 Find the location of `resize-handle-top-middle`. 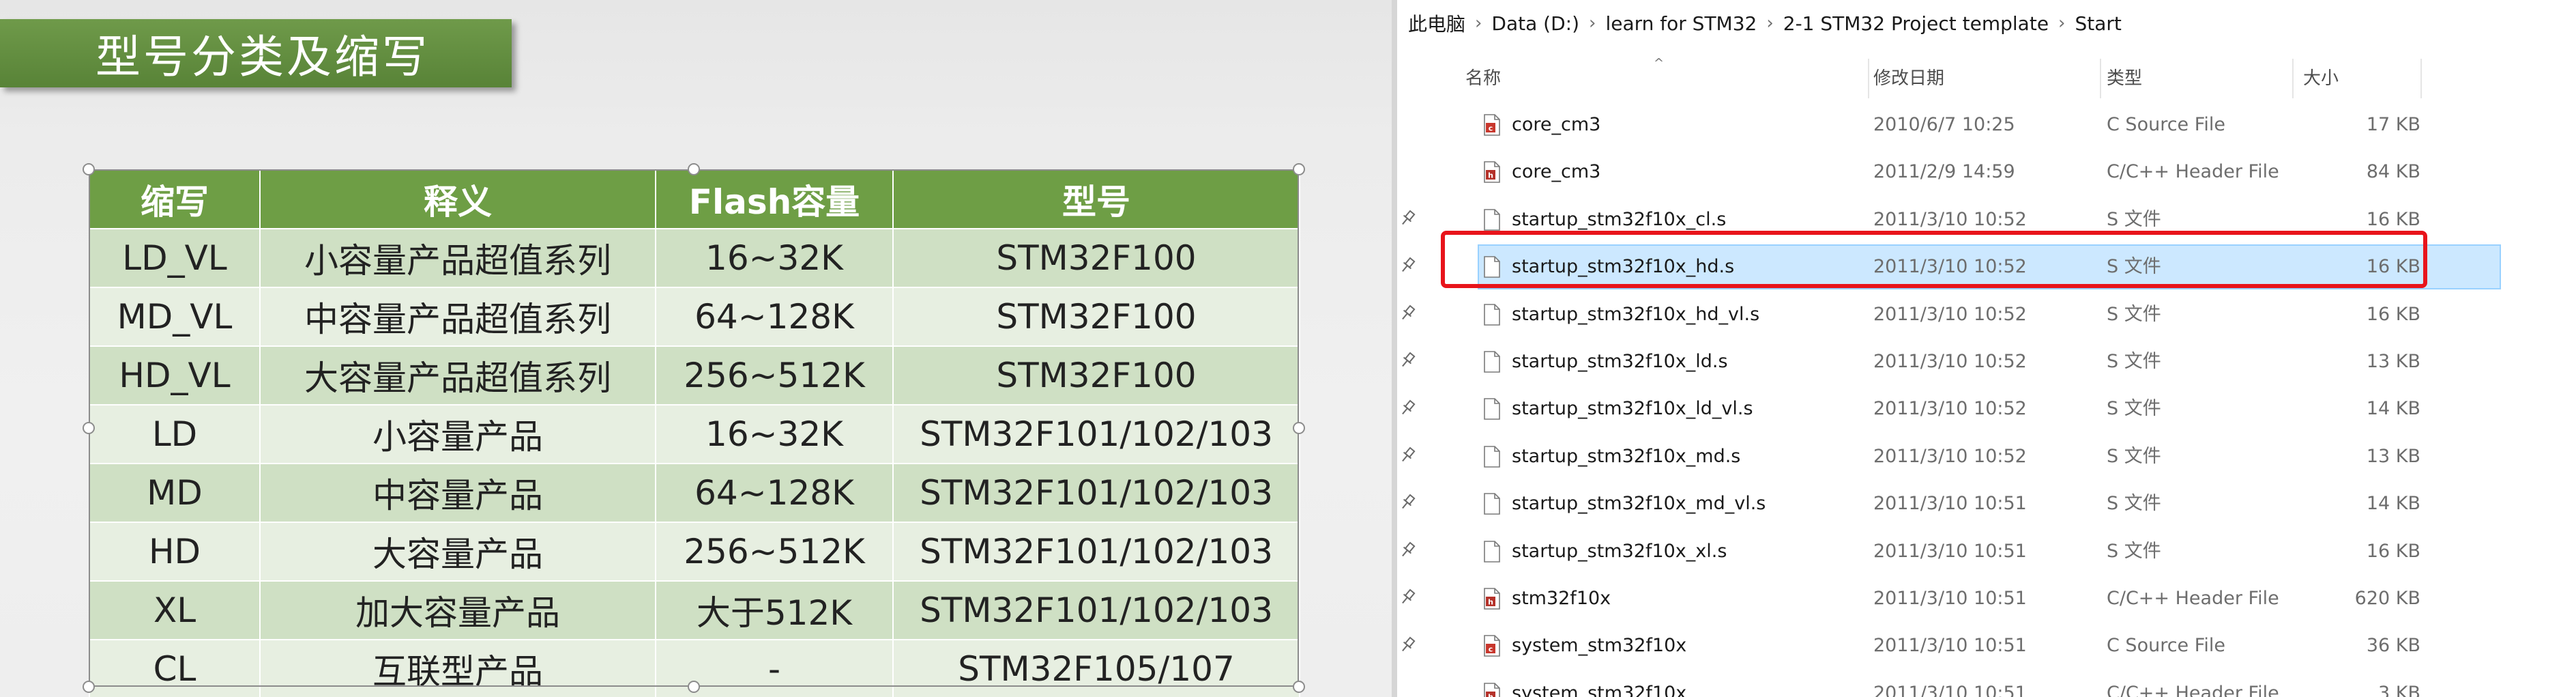

resize-handle-top-middle is located at coordinates (694, 169).